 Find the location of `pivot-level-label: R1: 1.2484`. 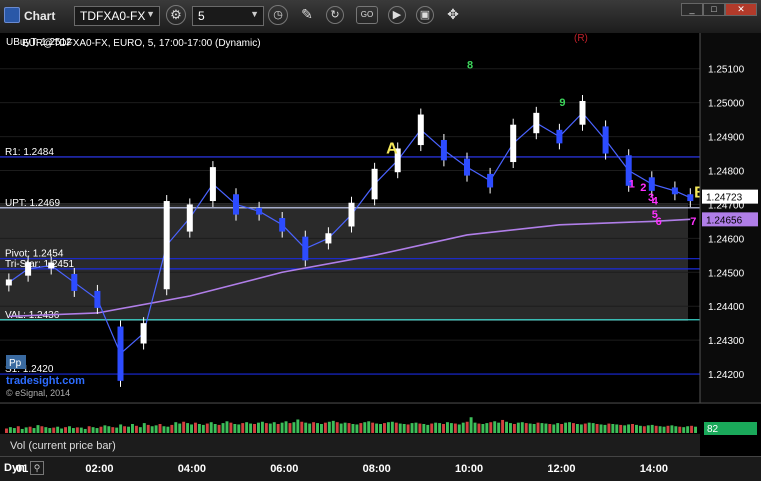

pivot-level-label: R1: 1.2484 is located at coordinates (29, 152).